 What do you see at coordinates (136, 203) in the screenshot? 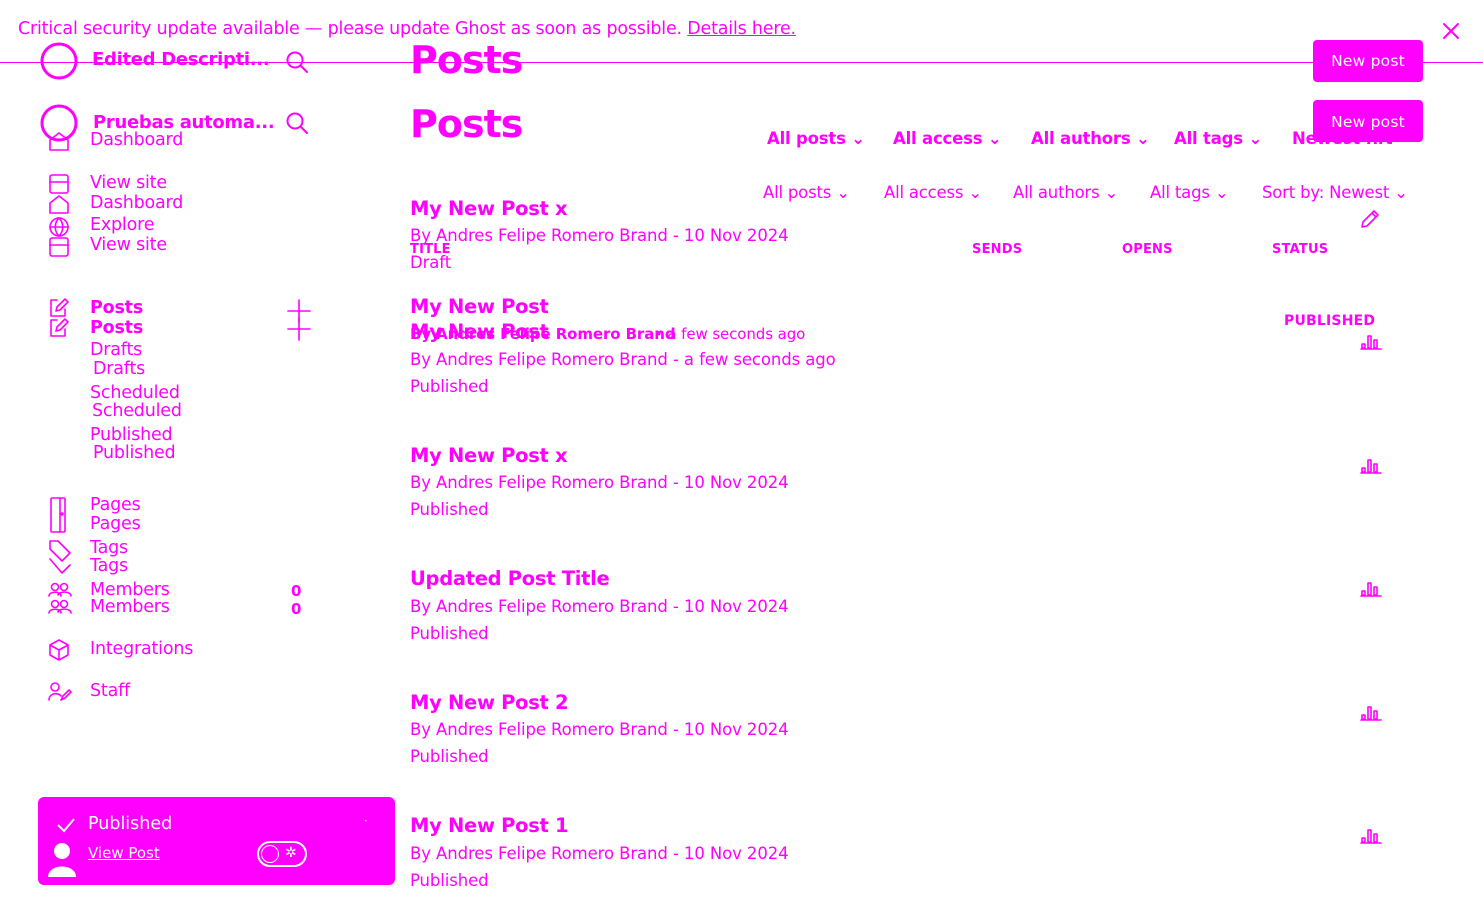
I see `nav-dashboard: Dashboard` at bounding box center [136, 203].